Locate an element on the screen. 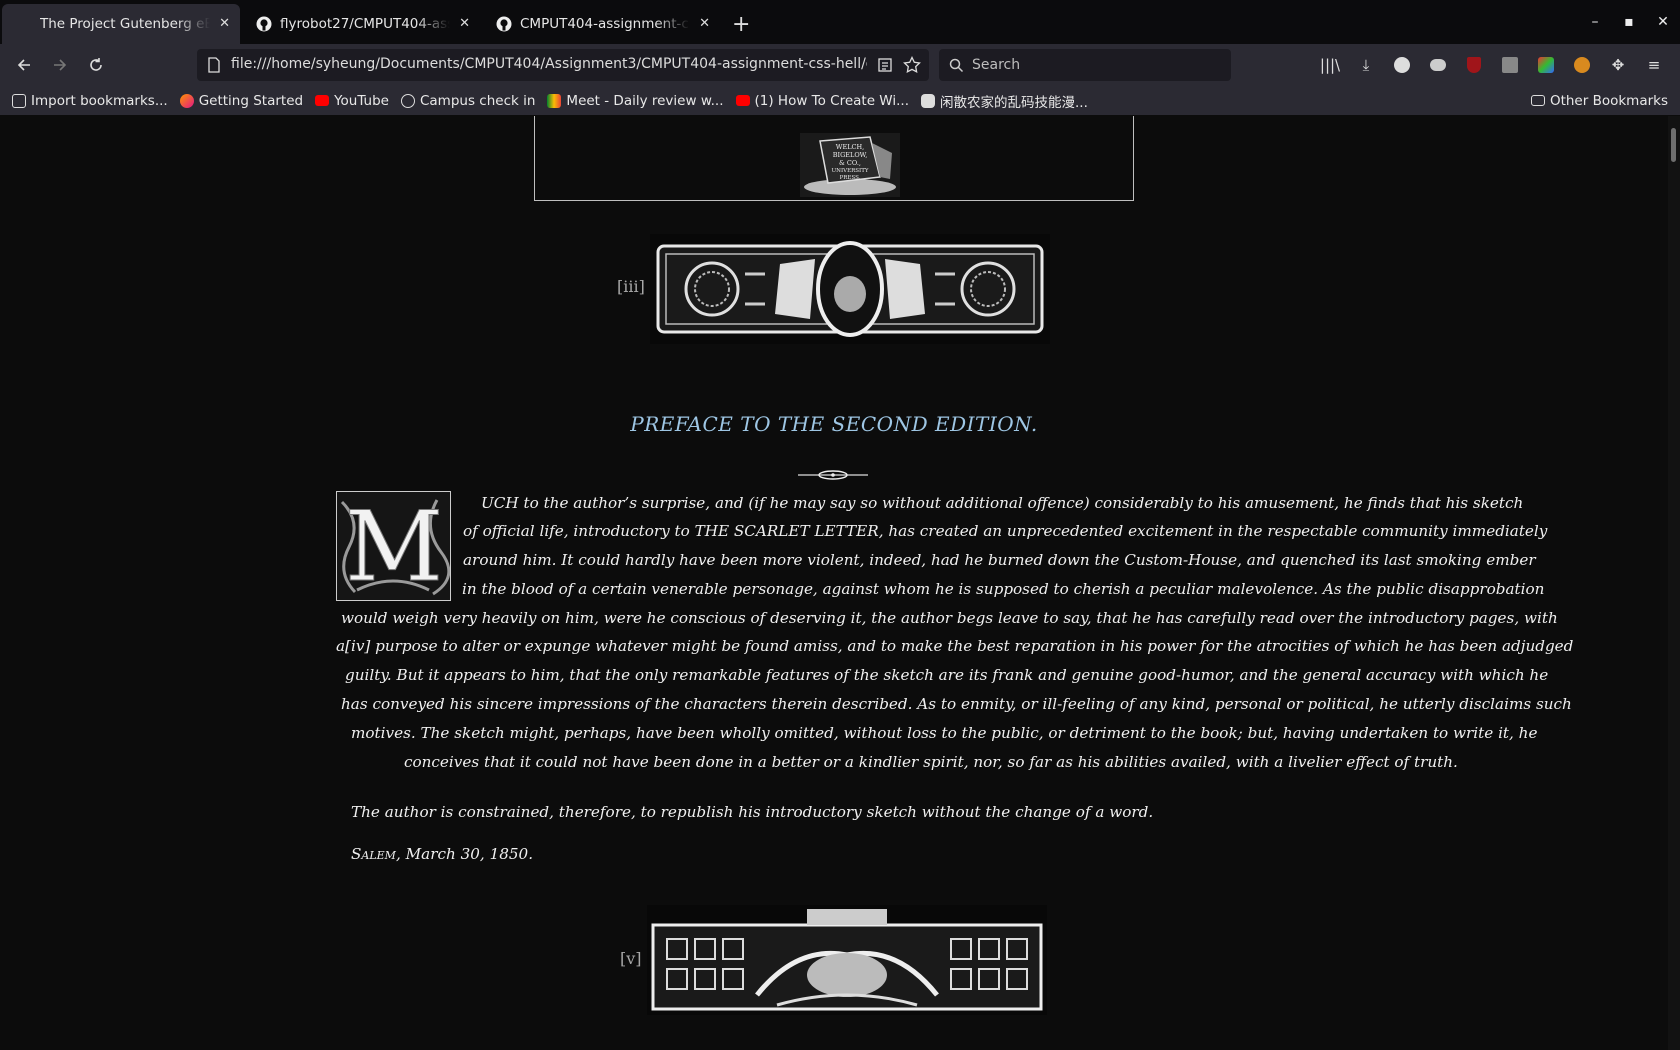 This screenshot has width=1680, height=1050. bookmark-star-icon is located at coordinates (912, 65).